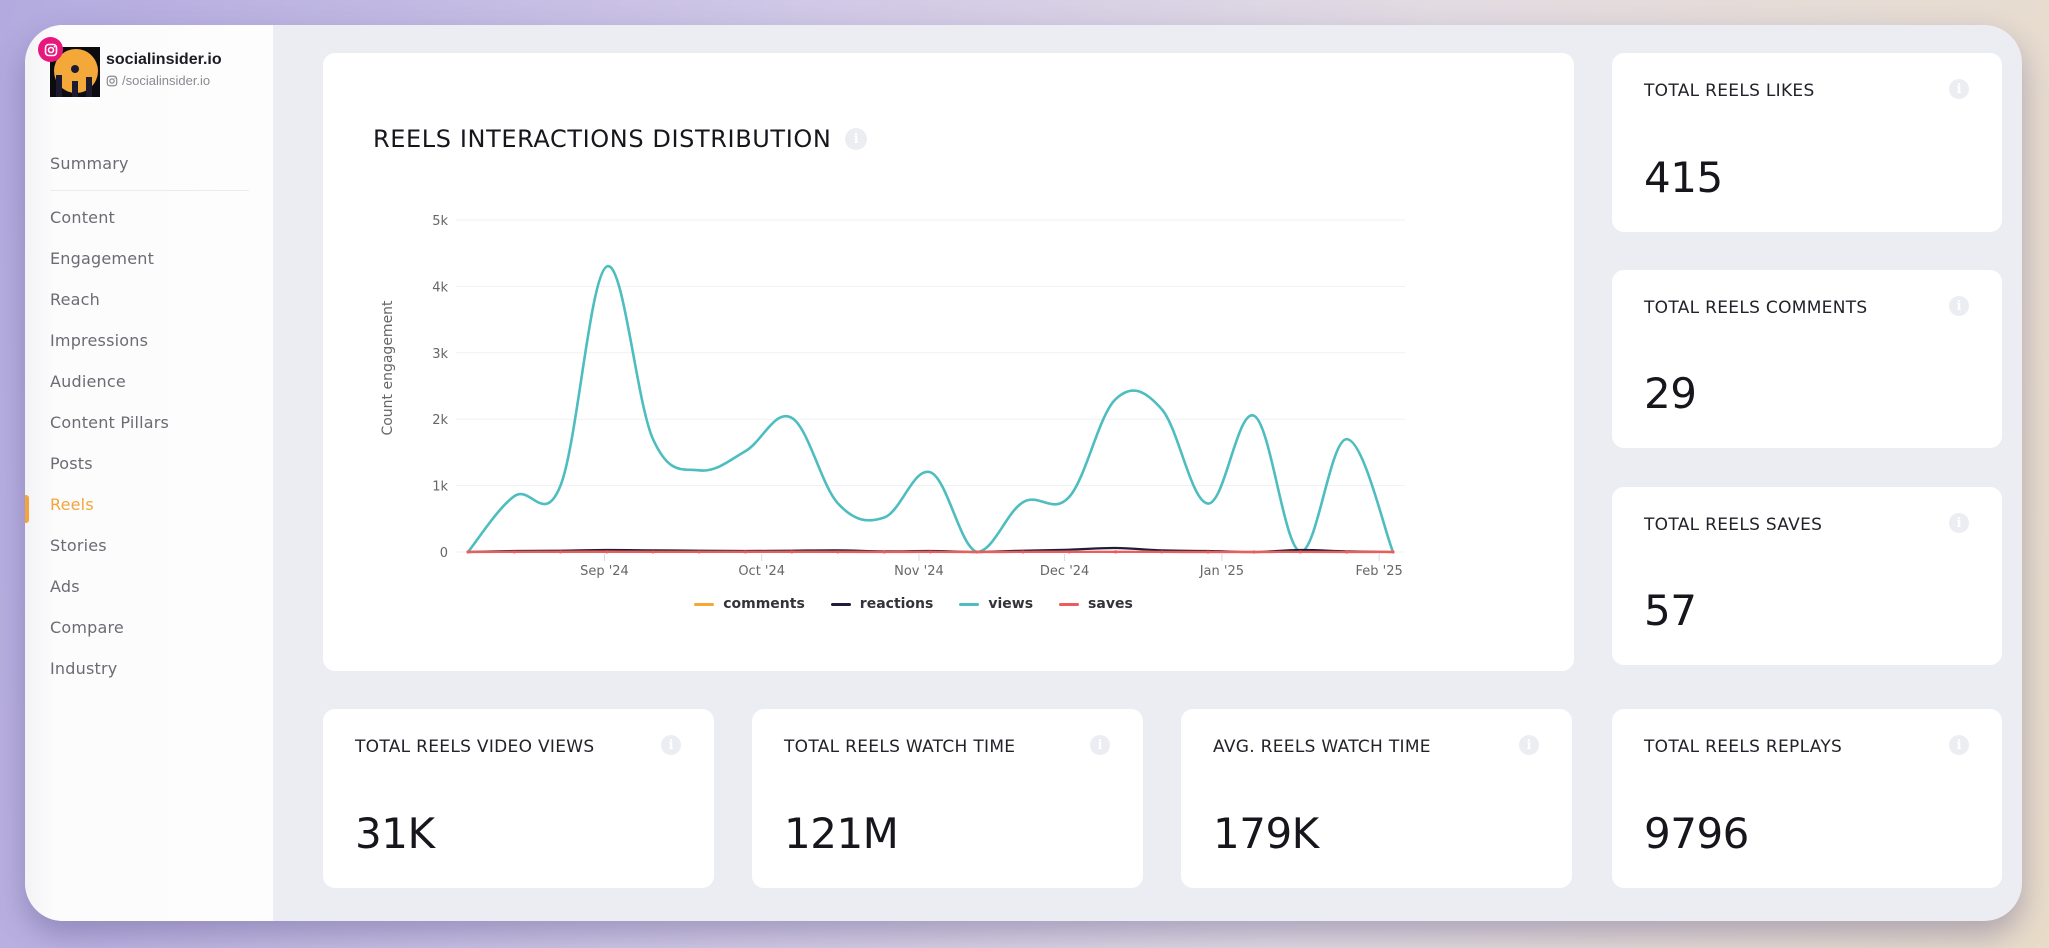 The image size is (2049, 948). I want to click on x-tick-label: Dec '24, so click(1064, 571).